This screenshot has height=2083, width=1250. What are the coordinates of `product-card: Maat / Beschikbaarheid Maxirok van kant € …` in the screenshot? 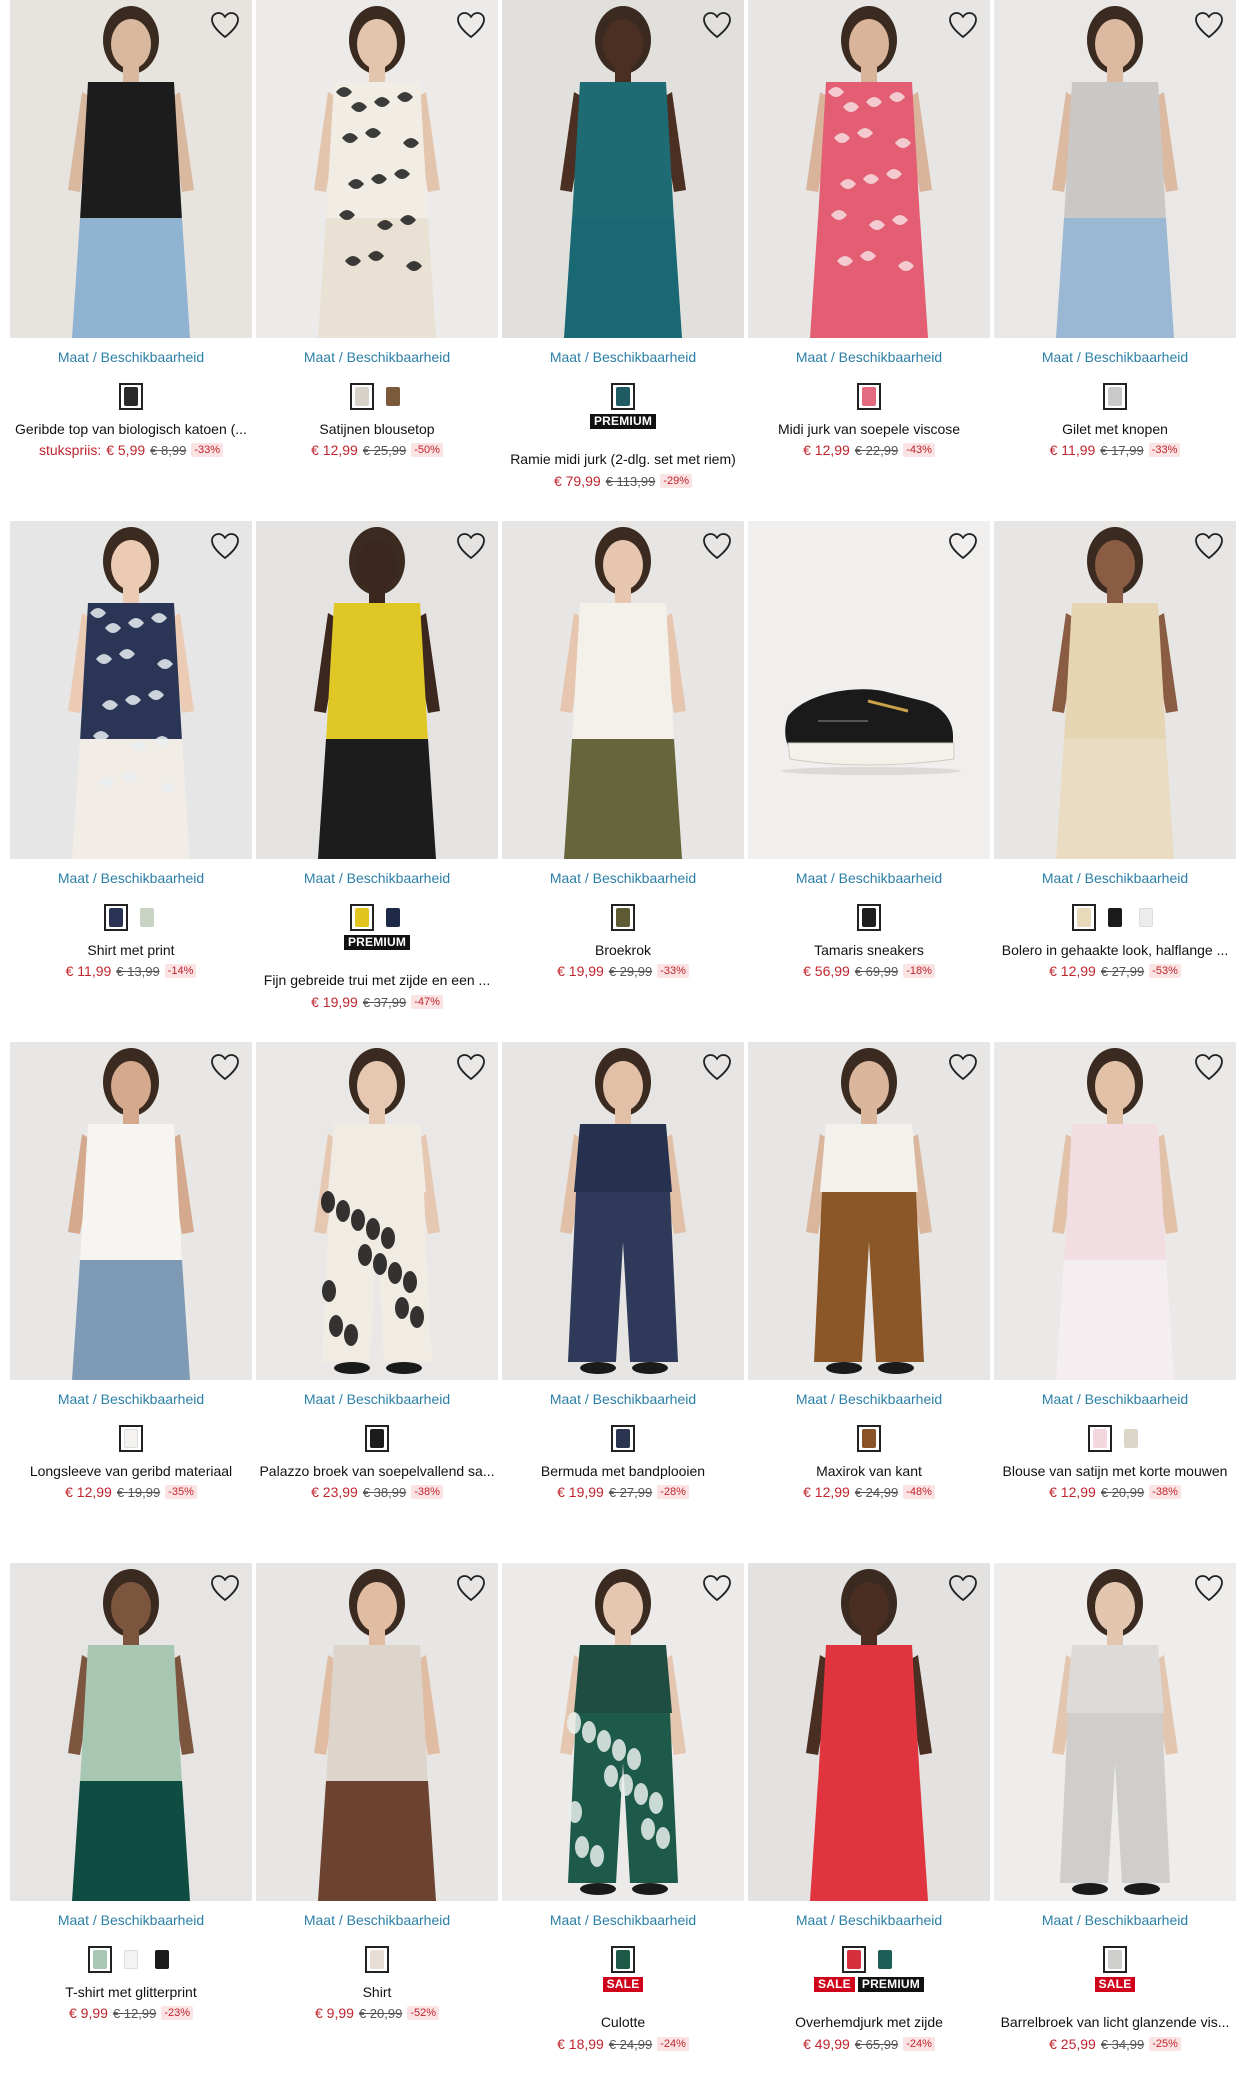 It's located at (869, 1302).